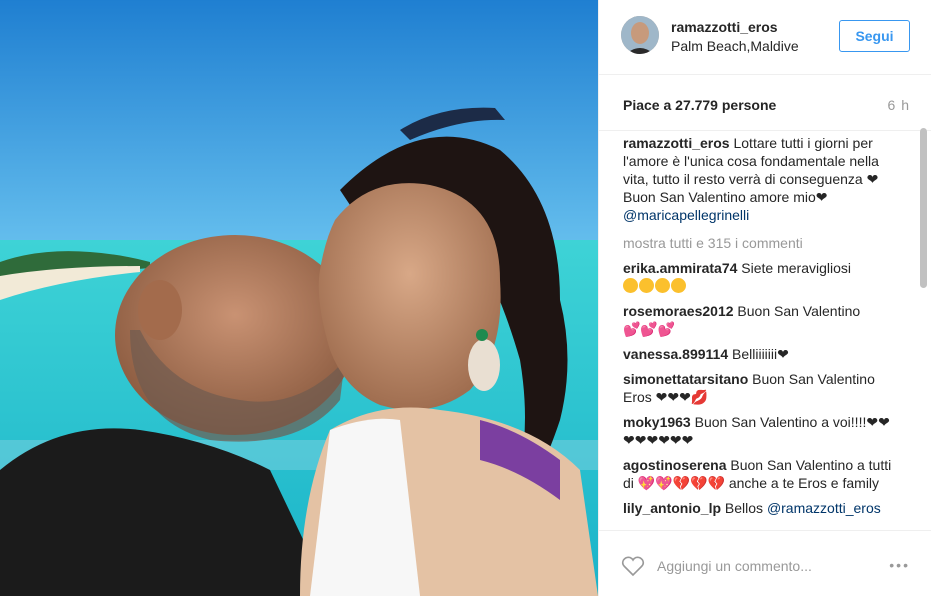  Describe the element at coordinates (699, 397) in the screenshot. I see `kiss-emoji-icon: 💋` at that location.